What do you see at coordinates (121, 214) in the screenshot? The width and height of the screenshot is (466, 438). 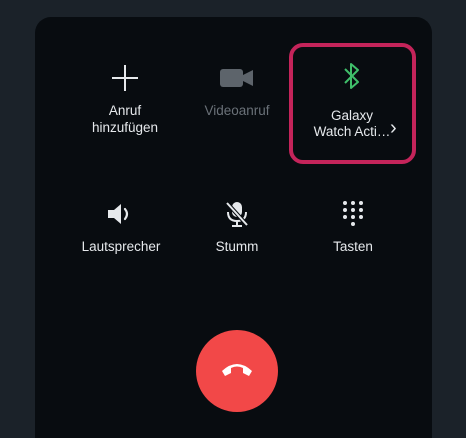 I see `speaker-icon` at bounding box center [121, 214].